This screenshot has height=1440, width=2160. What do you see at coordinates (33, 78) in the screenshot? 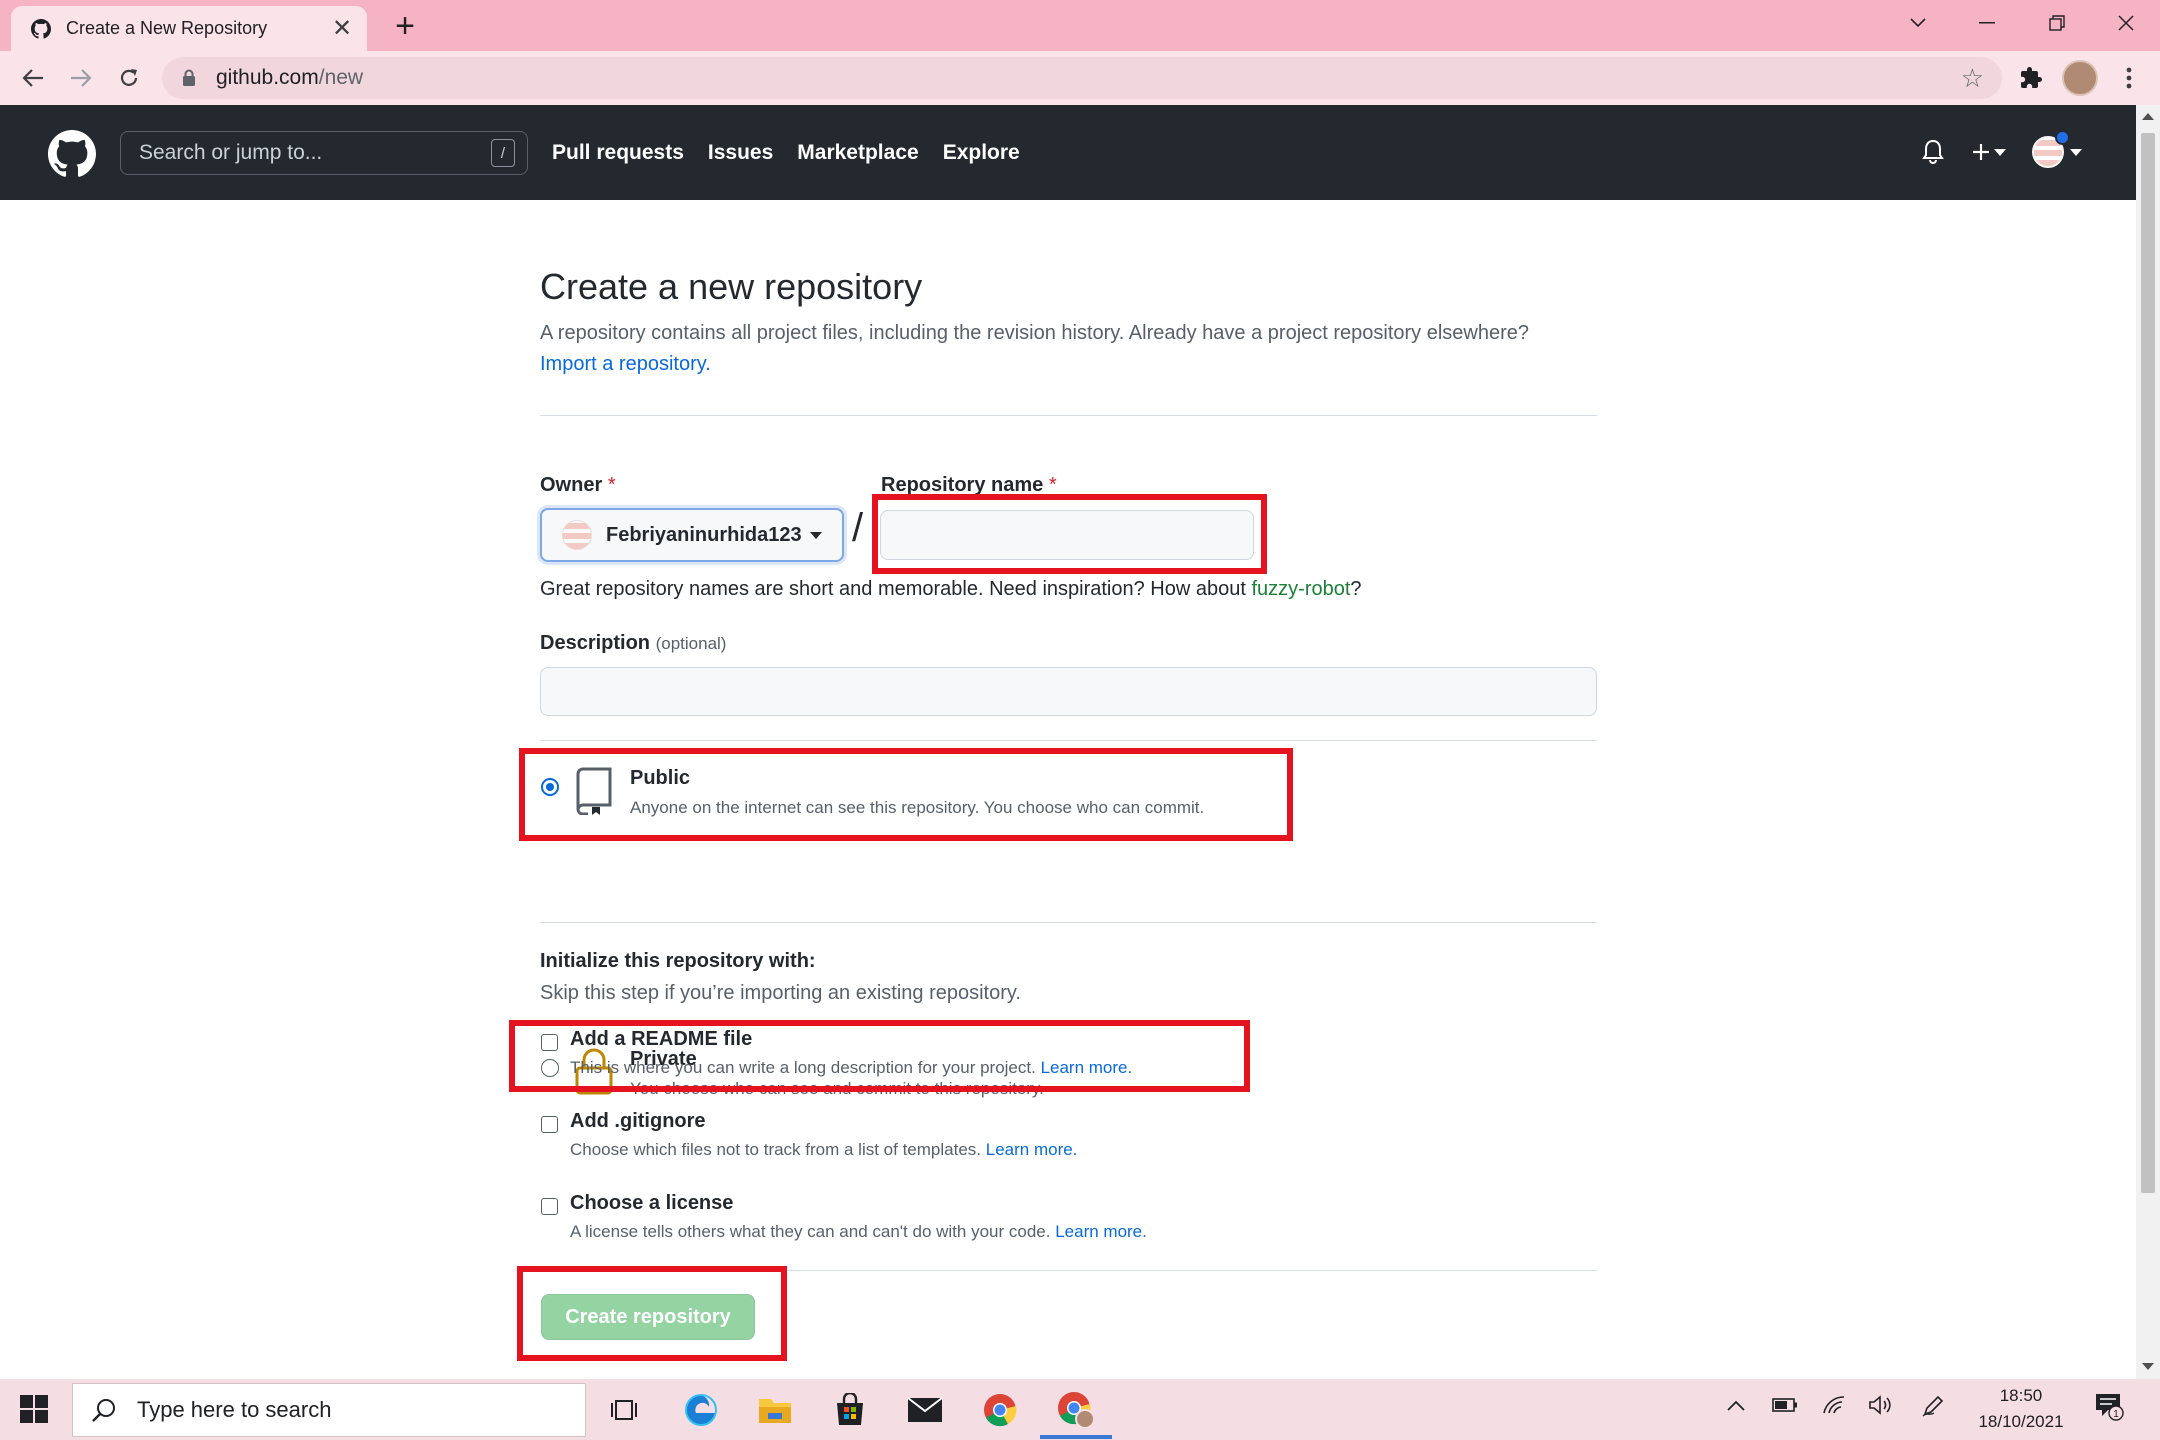
I see `back-arrow-icon` at bounding box center [33, 78].